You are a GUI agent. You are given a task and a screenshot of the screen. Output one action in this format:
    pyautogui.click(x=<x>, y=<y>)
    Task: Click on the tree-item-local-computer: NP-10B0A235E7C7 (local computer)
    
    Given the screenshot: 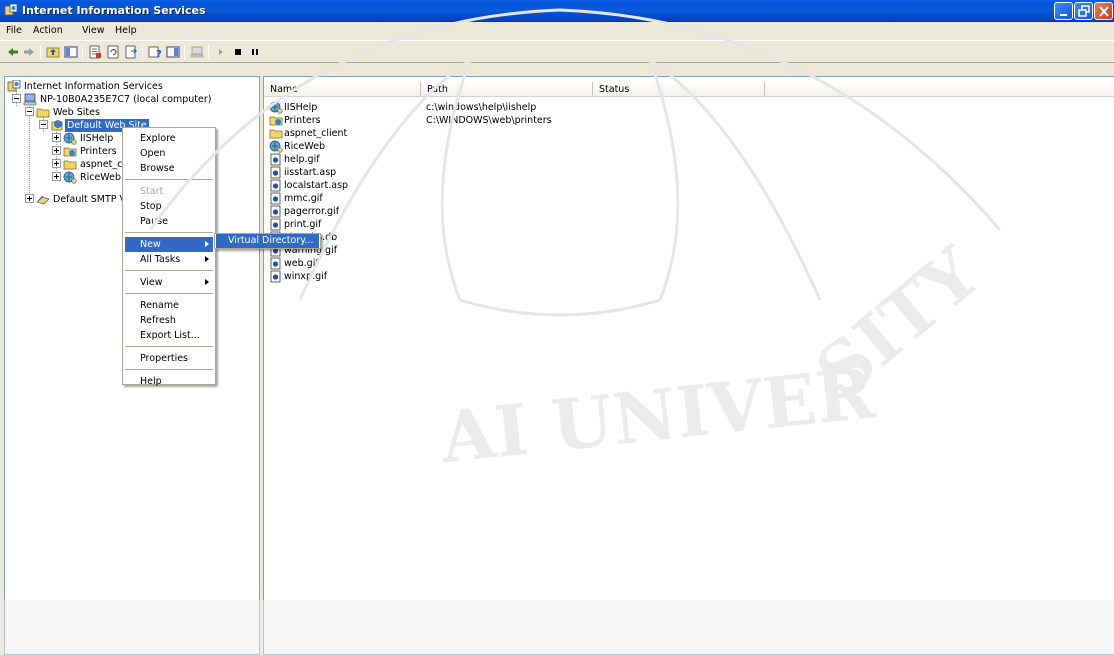 What is the action you would take?
    pyautogui.click(x=138, y=99)
    